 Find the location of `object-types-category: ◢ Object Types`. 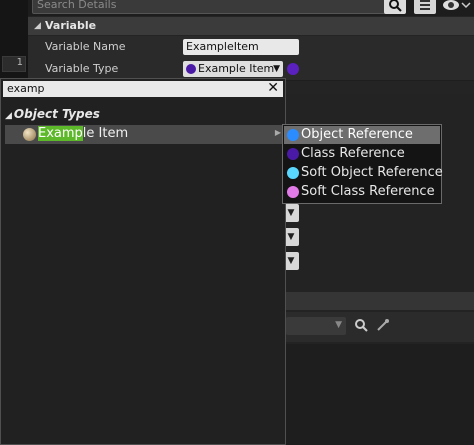

object-types-category: ◢ Object Types is located at coordinates (52, 114).